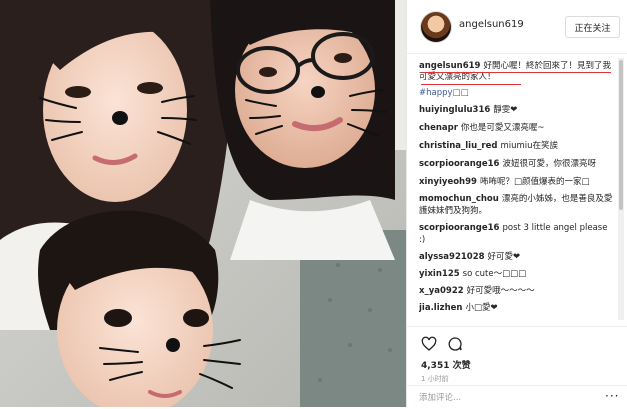  Describe the element at coordinates (517, 308) in the screenshot. I see `list-item: jia.lizhen 小□愛❤` at that location.